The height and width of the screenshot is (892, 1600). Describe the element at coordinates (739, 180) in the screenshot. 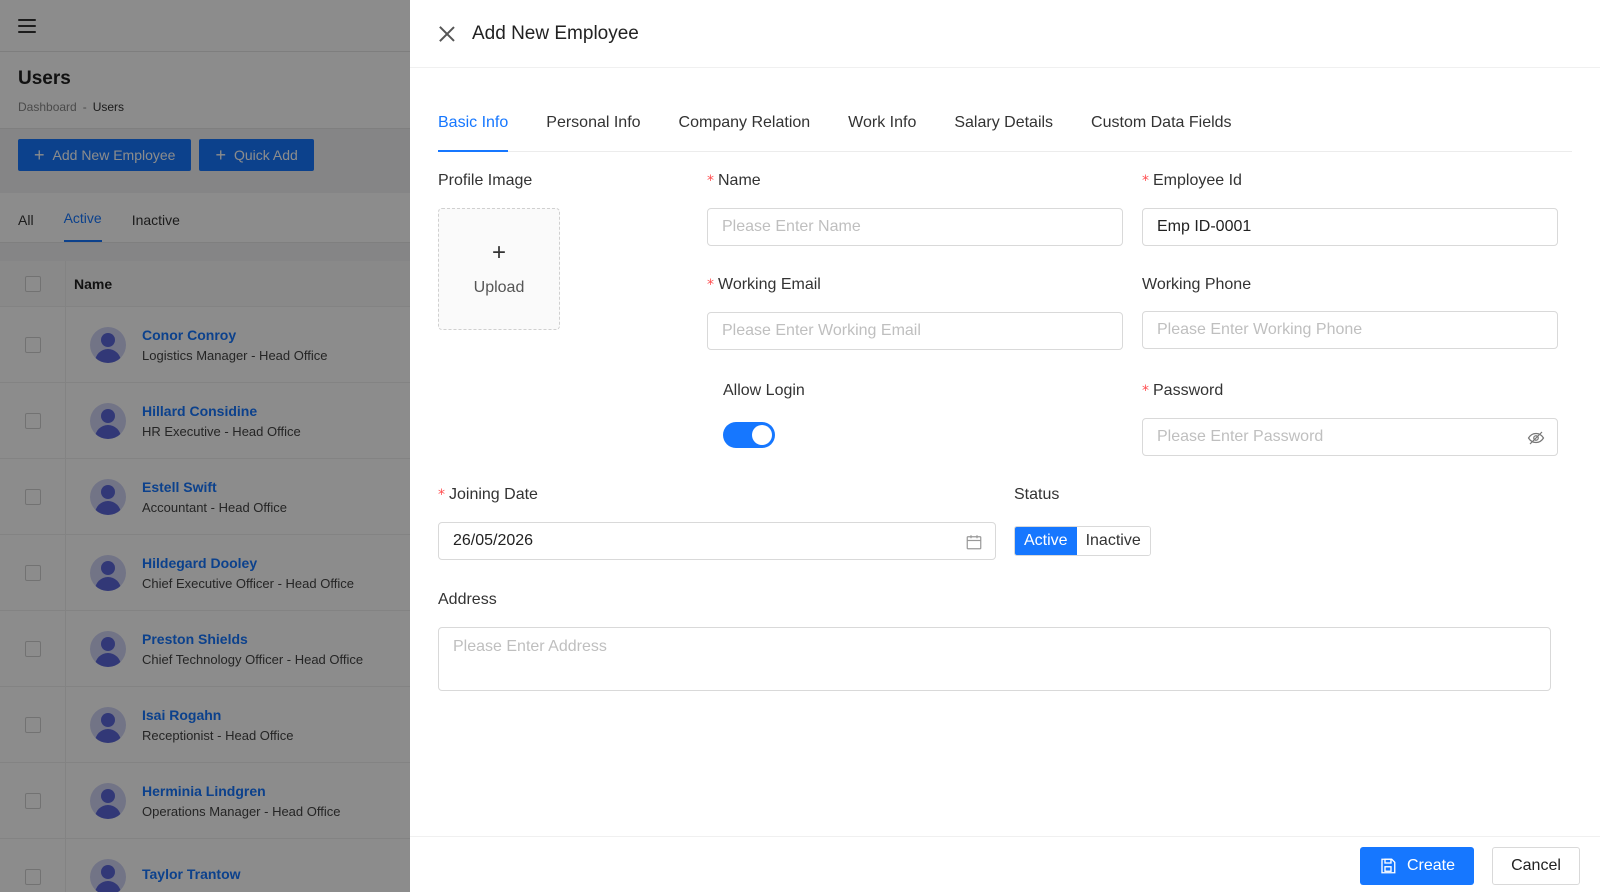

I see `name-label-text: Name` at that location.